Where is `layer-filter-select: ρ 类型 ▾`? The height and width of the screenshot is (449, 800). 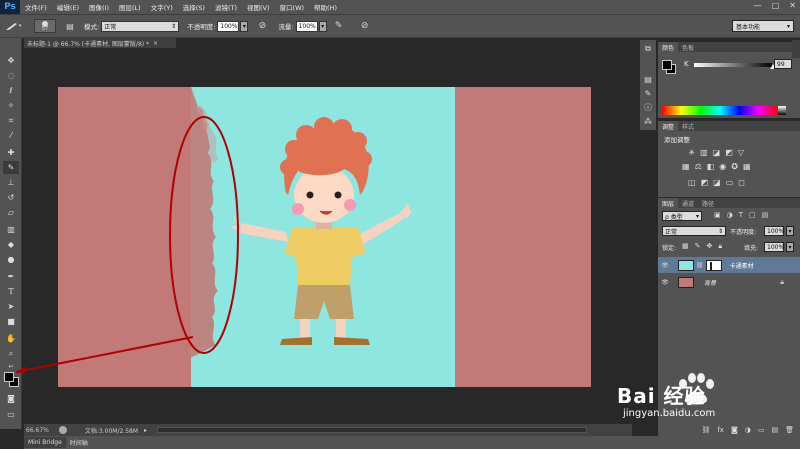 layer-filter-select: ρ 类型 ▾ is located at coordinates (682, 216).